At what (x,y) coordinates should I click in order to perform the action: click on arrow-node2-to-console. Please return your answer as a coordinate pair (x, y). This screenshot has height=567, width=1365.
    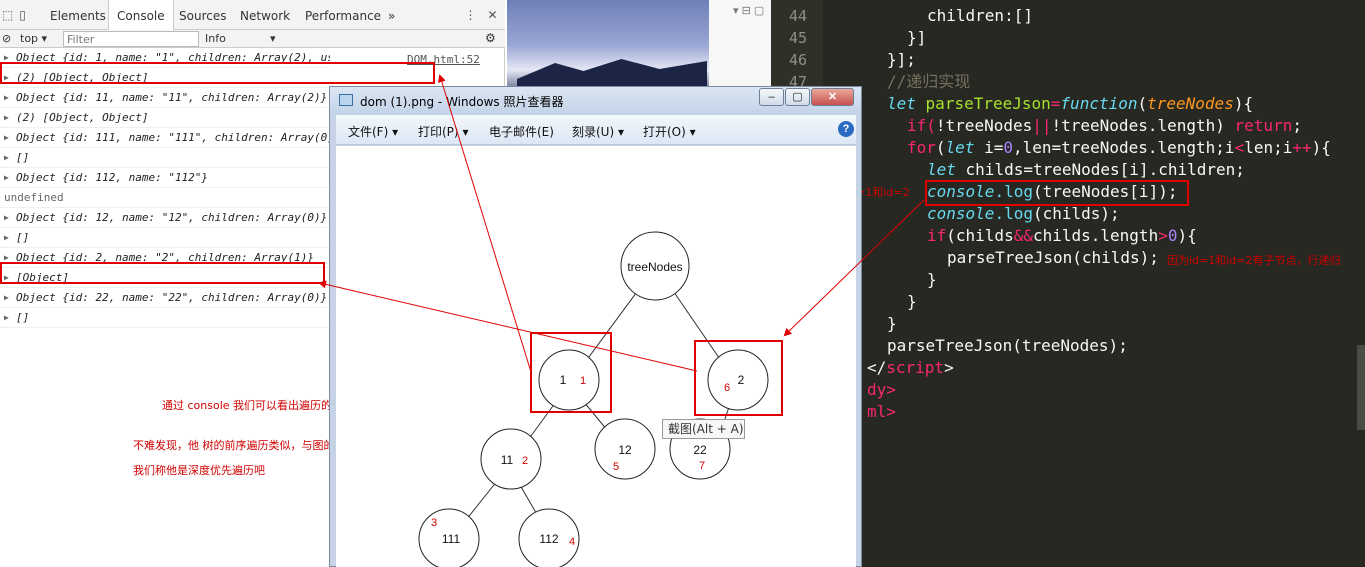
    Looking at the image, I should click on (508, 326).